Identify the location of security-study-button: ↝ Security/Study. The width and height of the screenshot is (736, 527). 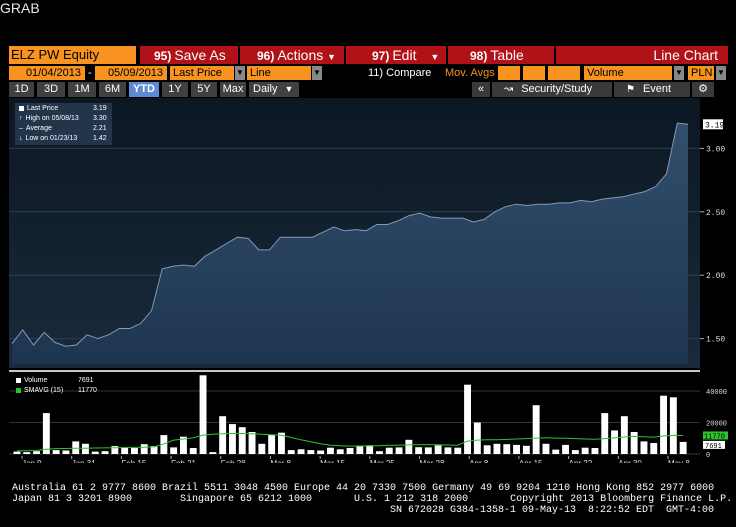
(552, 89).